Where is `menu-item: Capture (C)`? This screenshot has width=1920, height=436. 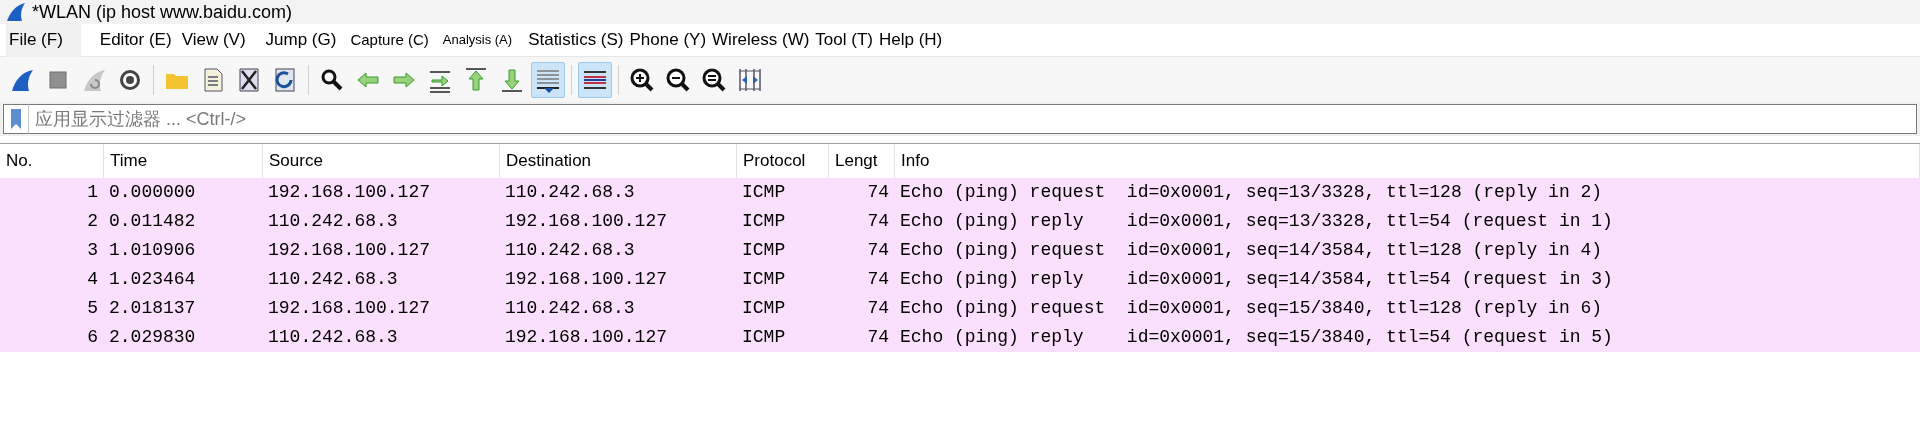
menu-item: Capture (C) is located at coordinates (389, 40).